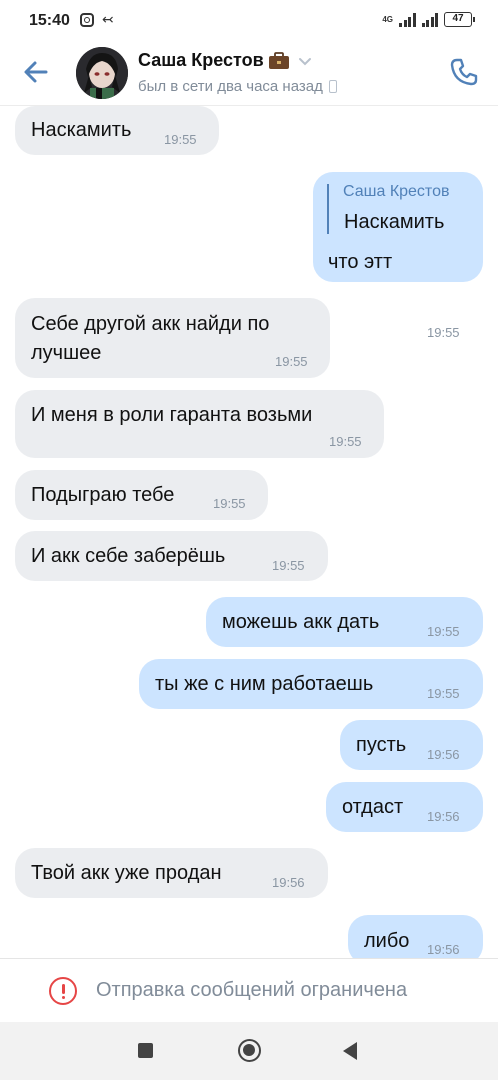 This screenshot has height=1080, width=498. I want to click on contact-name-row: Саша Крестов, so click(225, 60).